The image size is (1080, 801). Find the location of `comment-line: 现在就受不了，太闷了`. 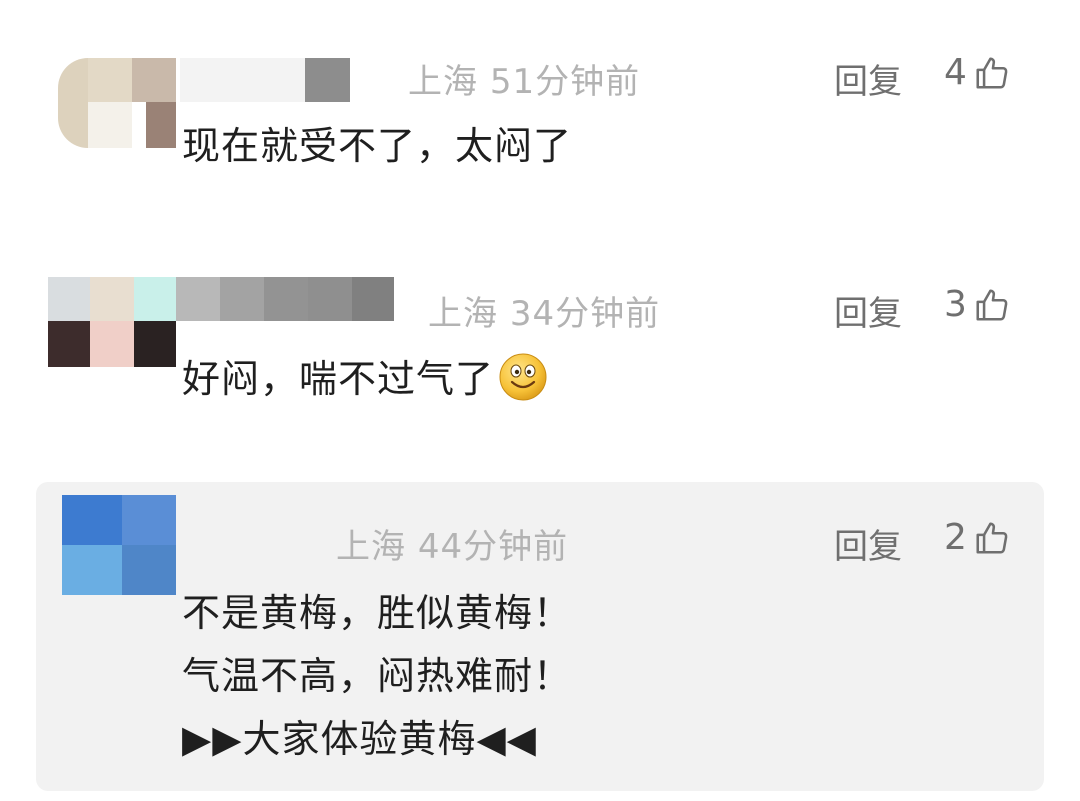

comment-line: 现在就受不了，太闷了 is located at coordinates (377, 146).